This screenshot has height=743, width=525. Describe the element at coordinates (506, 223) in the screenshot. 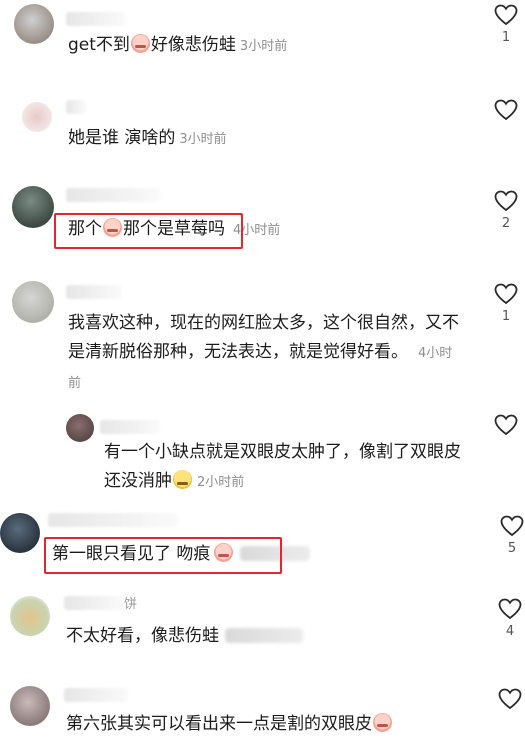

I see `like-count: 2` at that location.